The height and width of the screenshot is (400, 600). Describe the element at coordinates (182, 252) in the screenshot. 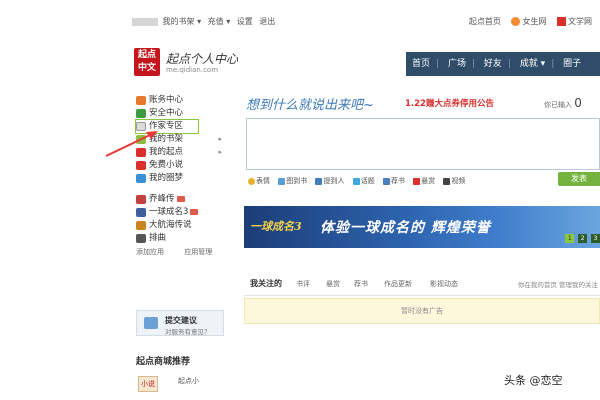

I see `app-links: 添加应用 应用管理` at that location.